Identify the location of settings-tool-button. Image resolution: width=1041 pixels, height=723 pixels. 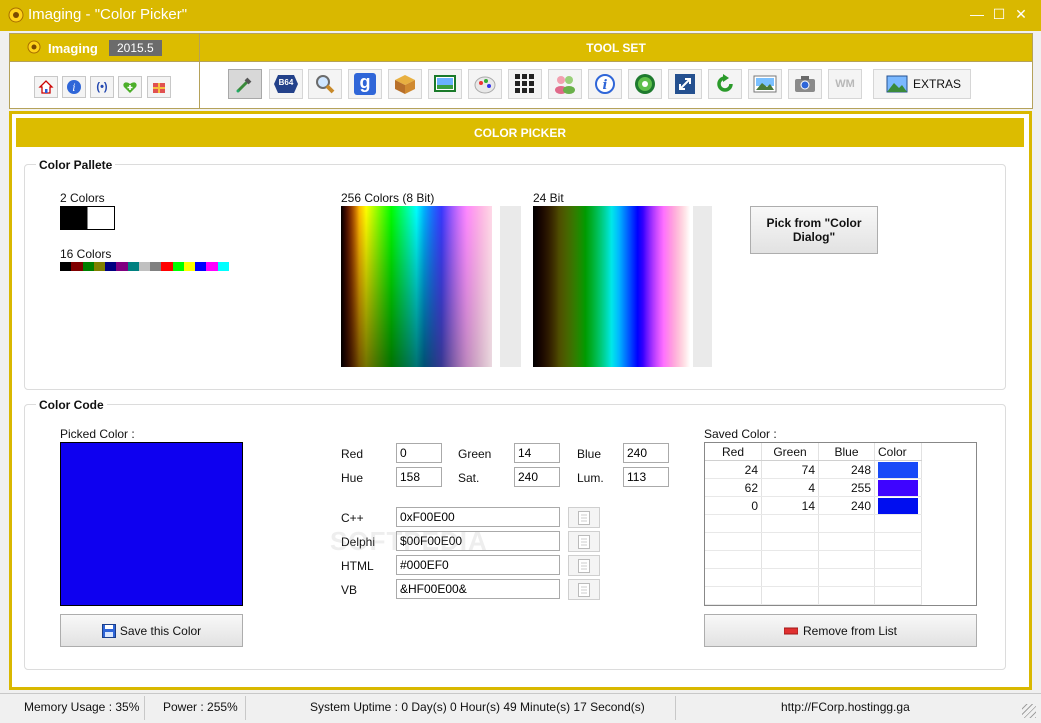
(645, 84).